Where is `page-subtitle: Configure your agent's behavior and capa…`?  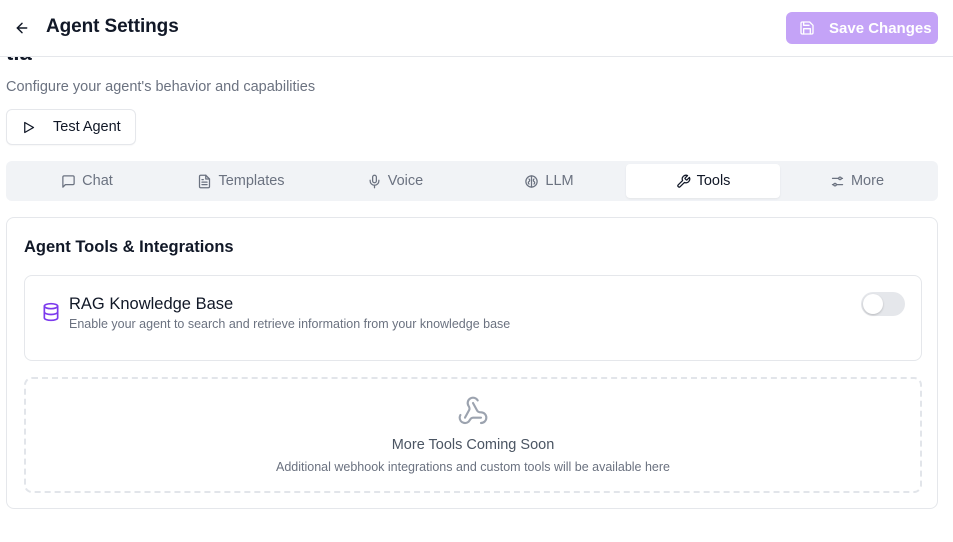 page-subtitle: Configure your agent's behavior and capa… is located at coordinates (161, 87).